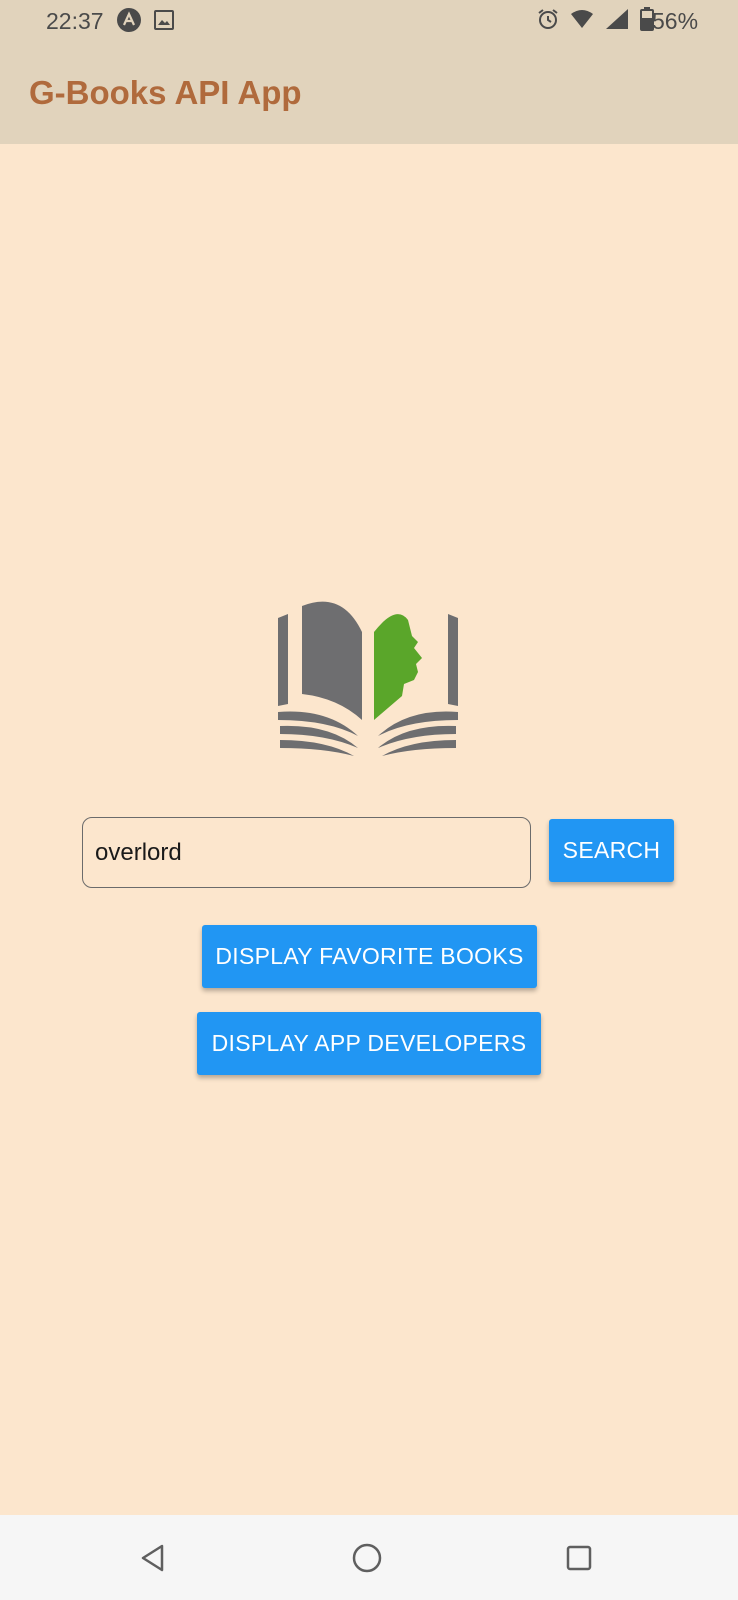  What do you see at coordinates (165, 92) in the screenshot?
I see `app-title: G-Books API App` at bounding box center [165, 92].